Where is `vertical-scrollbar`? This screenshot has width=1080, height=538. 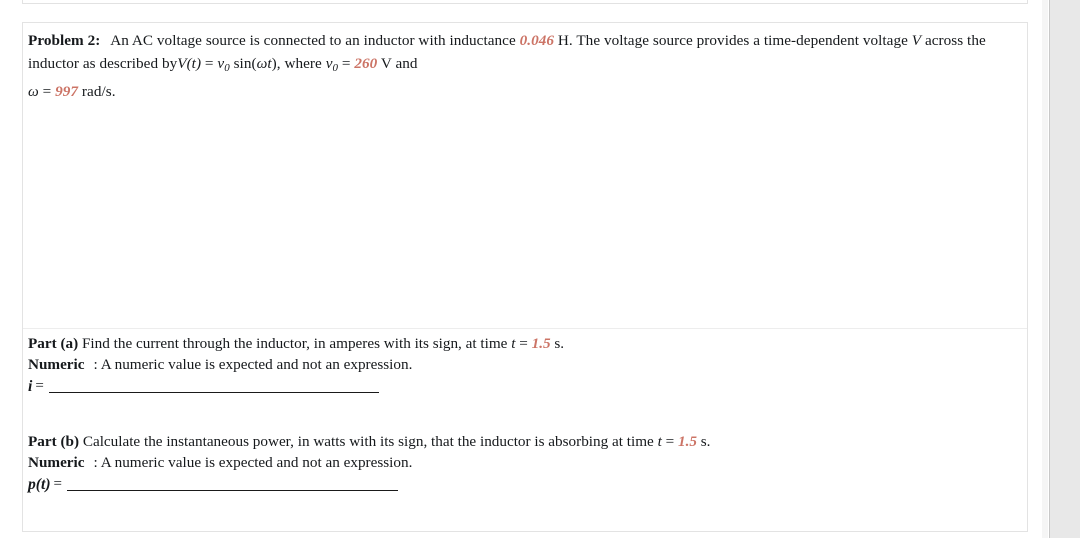 vertical-scrollbar is located at coordinates (1045, 269).